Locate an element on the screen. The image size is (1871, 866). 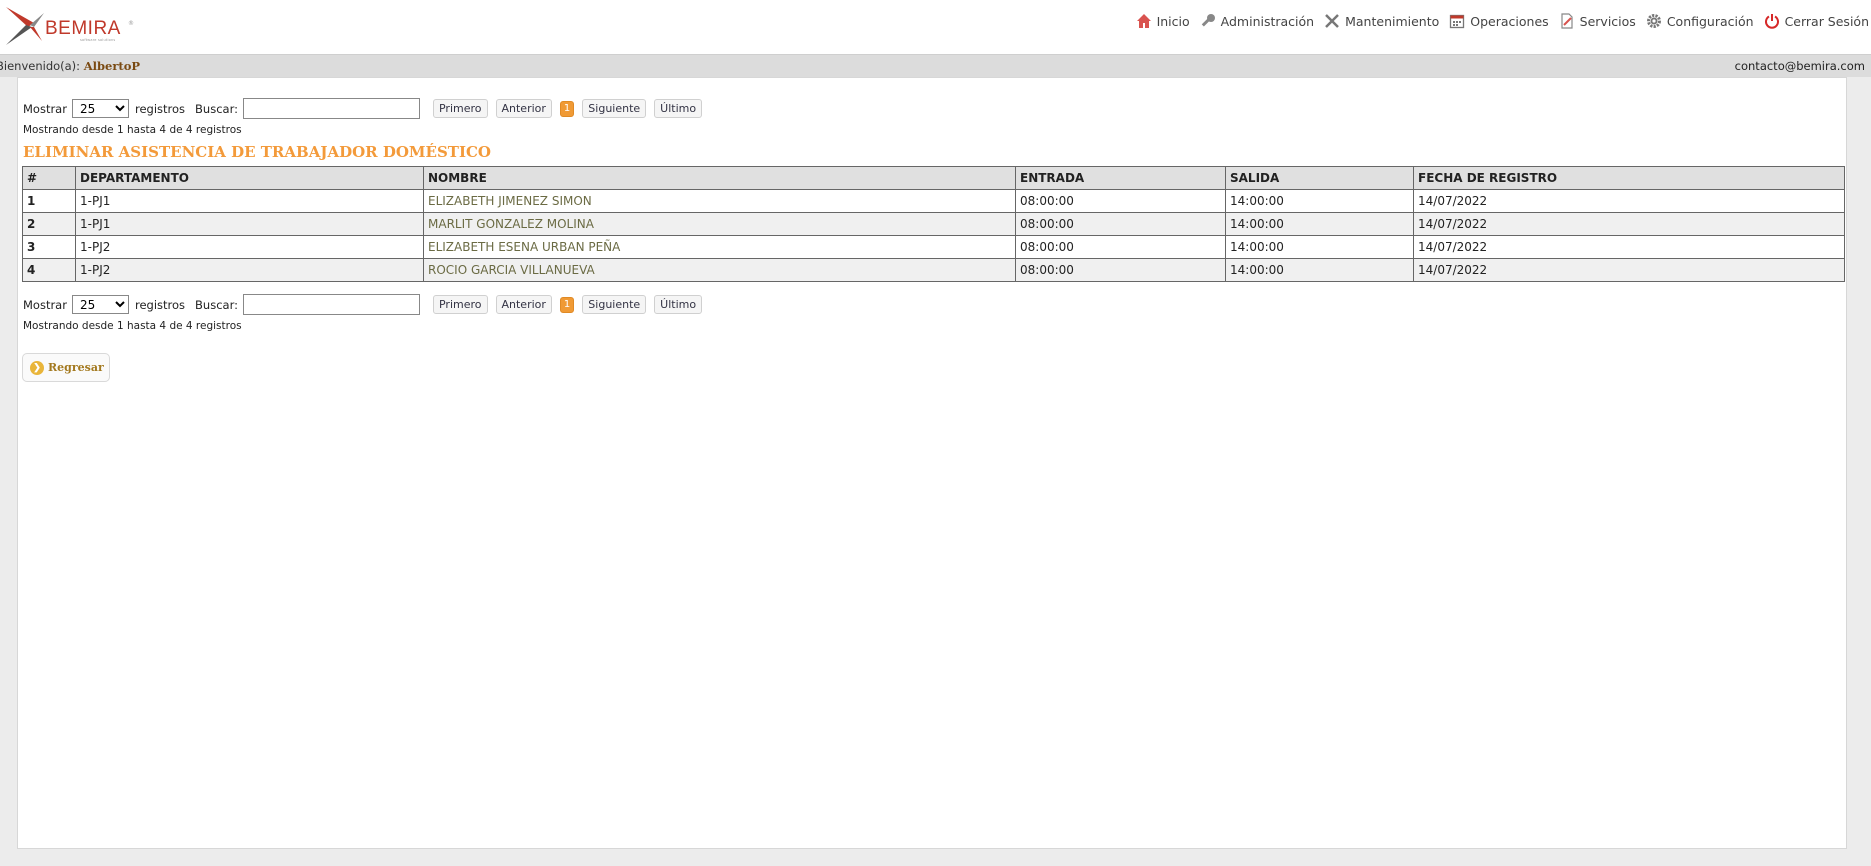
worker-name-link: ELIZABETH ESENA URBAN PEÑA is located at coordinates (719, 247).